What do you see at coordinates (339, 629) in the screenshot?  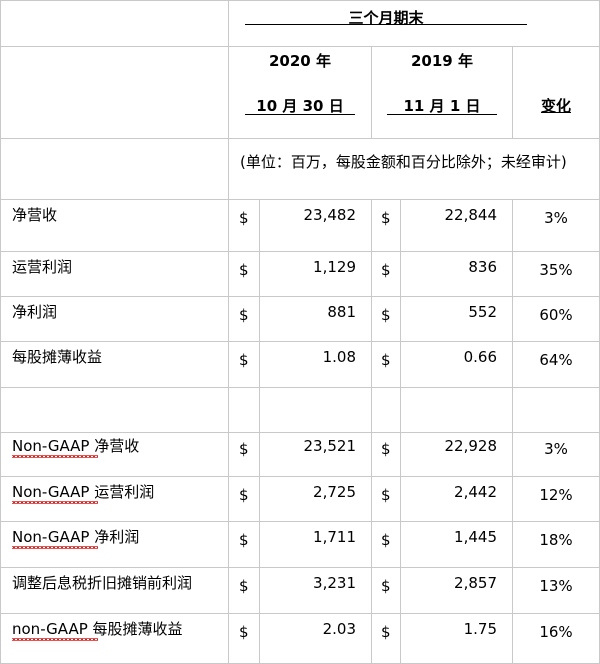 I see `value-2020: 2.03` at bounding box center [339, 629].